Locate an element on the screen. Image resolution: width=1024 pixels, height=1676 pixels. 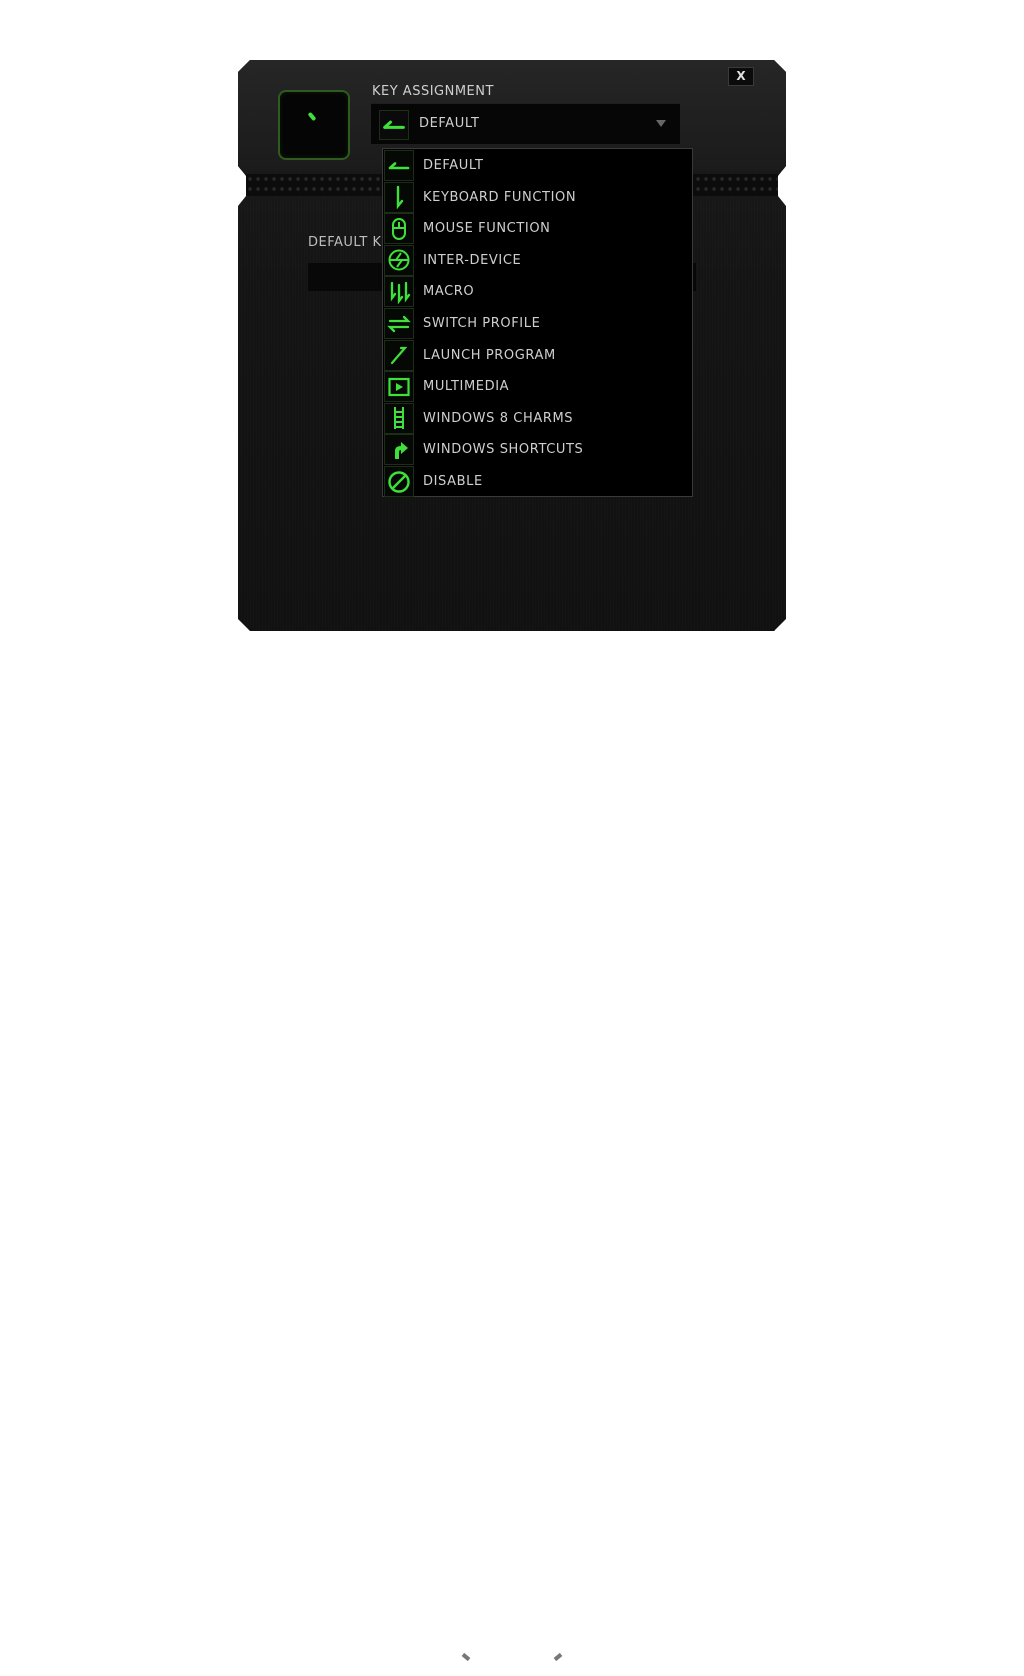
menu-item-label: MOUSE FUNCTION is located at coordinates (487, 229).